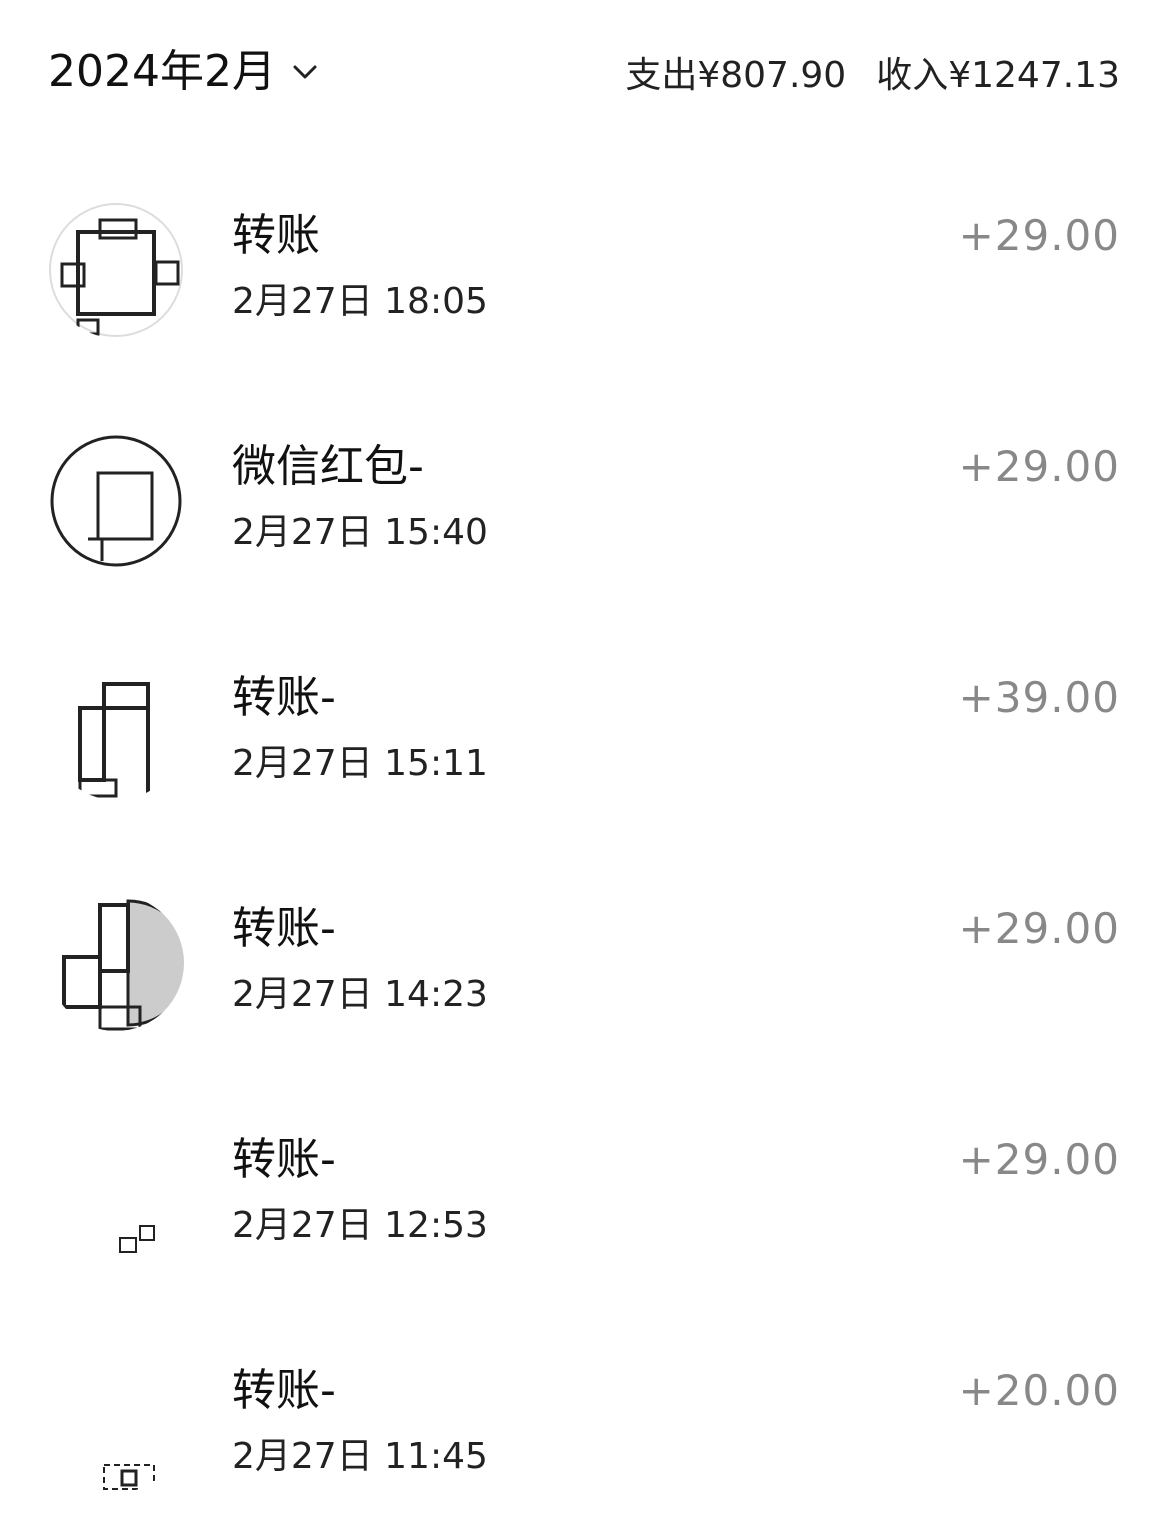  I want to click on expense-total: 支出¥807.90, so click(736, 75).